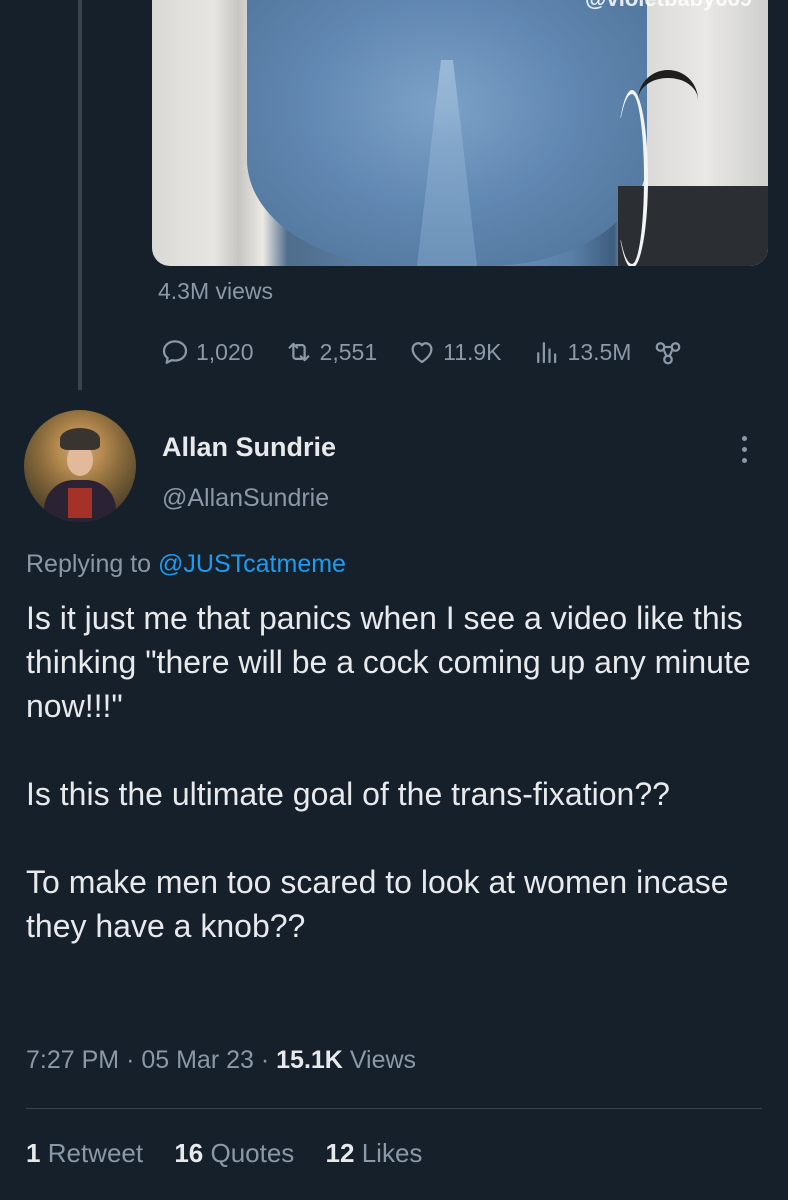  I want to click on quotes-stat-label: Quotes, so click(252, 1153).